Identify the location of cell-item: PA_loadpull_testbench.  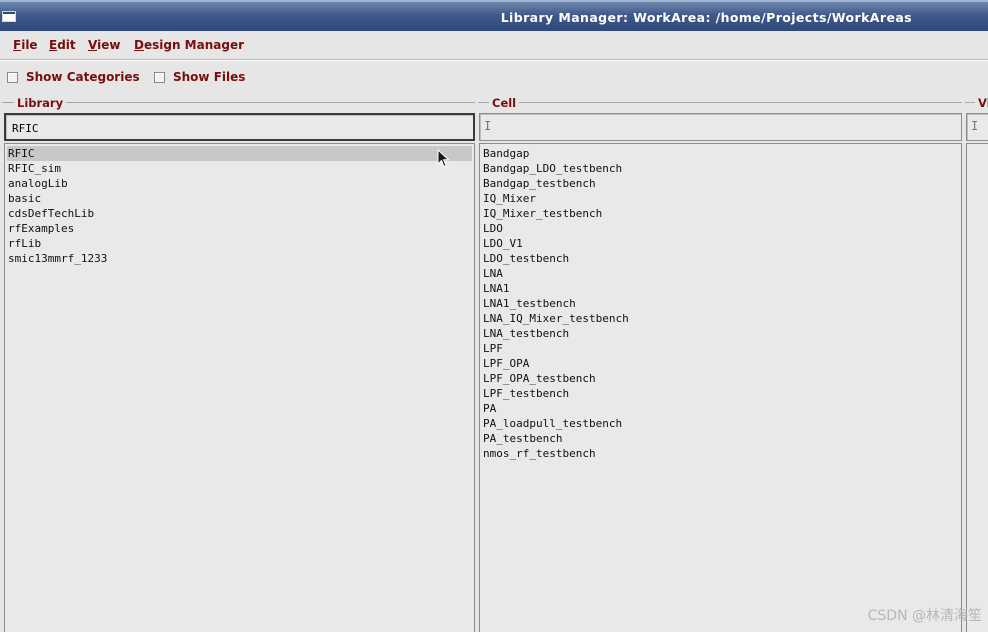
(552, 423).